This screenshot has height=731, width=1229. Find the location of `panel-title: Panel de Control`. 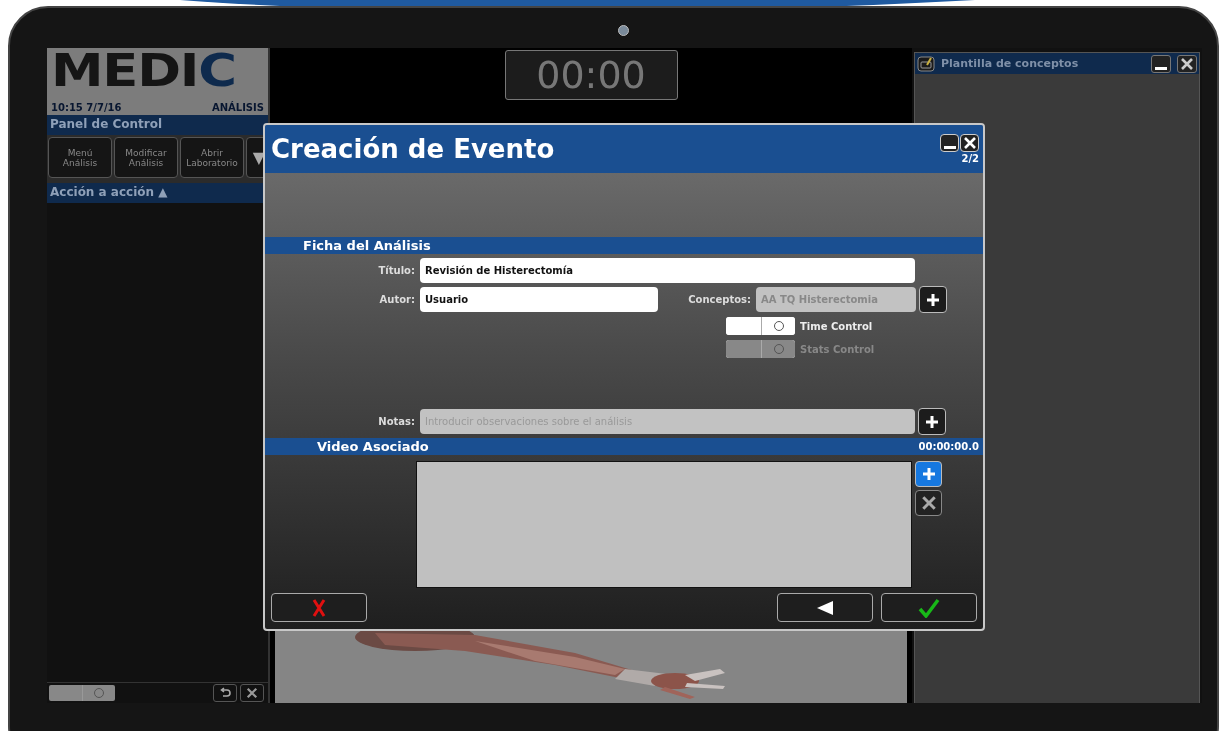

panel-title: Panel de Control is located at coordinates (157, 125).